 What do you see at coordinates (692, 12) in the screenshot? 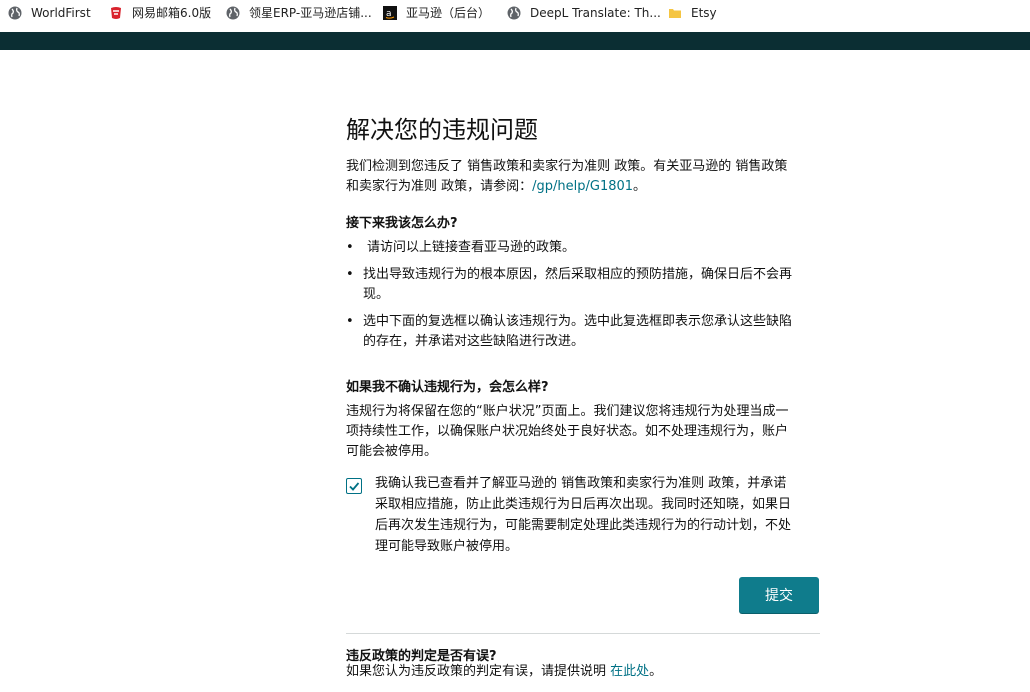
I see `bookmark-etsy: Etsy` at bounding box center [692, 12].